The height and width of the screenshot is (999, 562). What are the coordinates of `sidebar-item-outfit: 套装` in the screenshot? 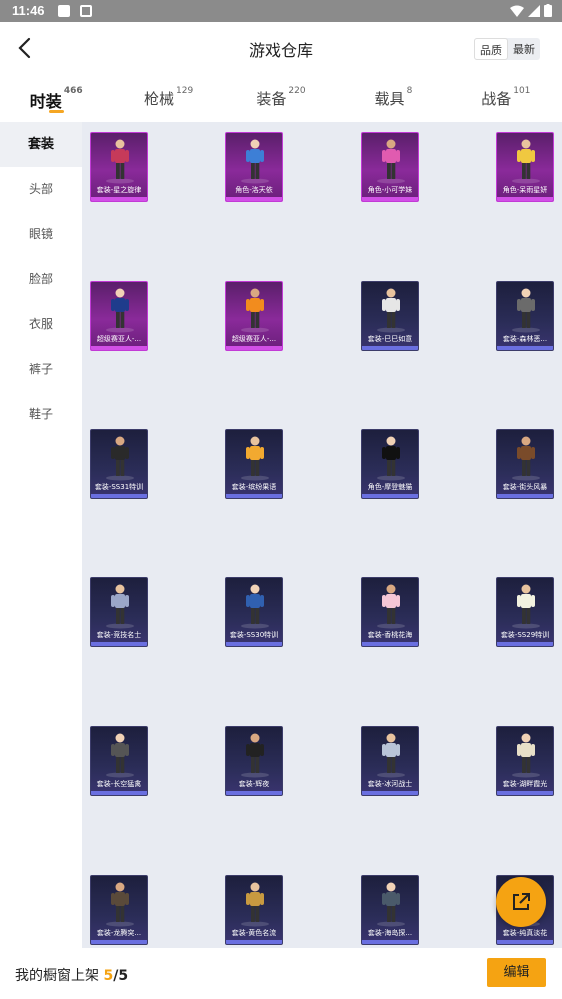 It's located at (41, 144).